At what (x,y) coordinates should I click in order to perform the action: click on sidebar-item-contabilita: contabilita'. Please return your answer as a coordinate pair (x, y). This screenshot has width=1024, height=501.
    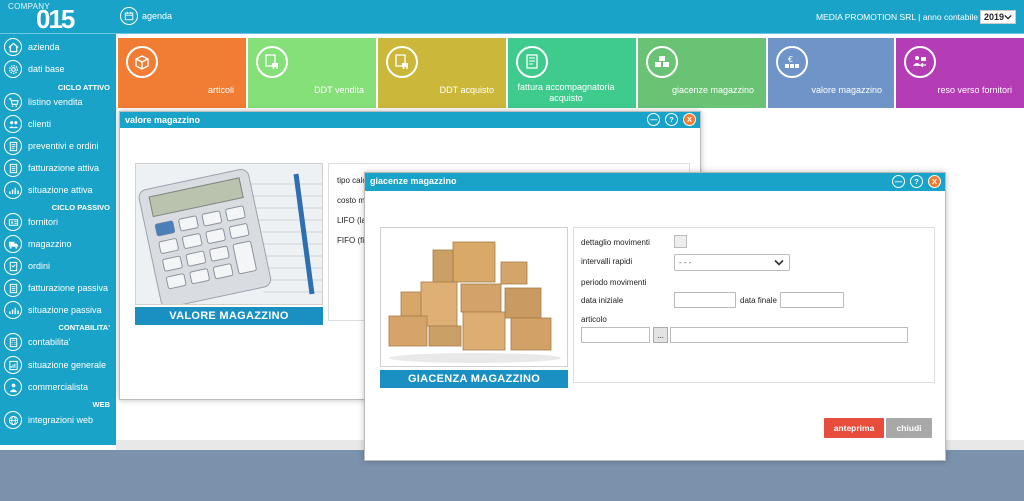
    Looking at the image, I should click on (59, 342).